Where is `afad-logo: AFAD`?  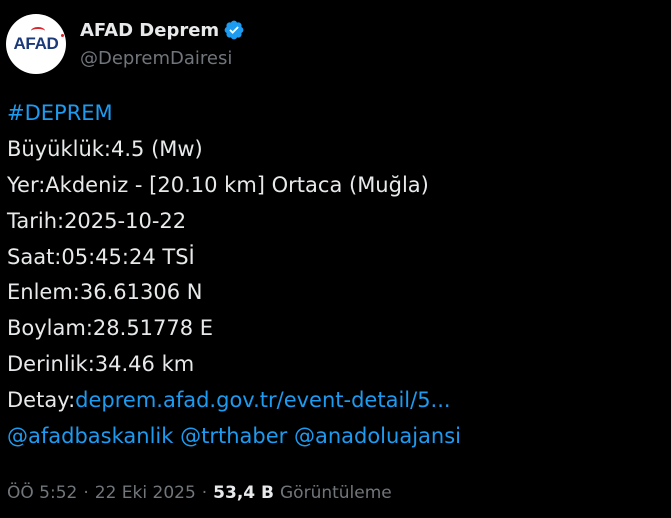
afad-logo: AFAD is located at coordinates (38, 40).